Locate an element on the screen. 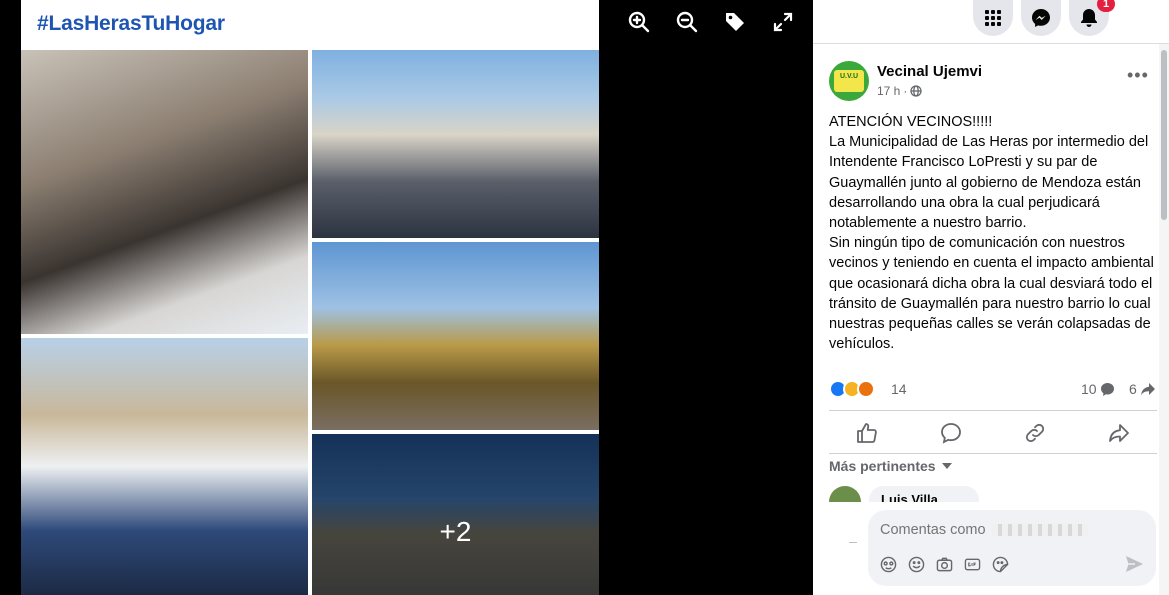 Image resolution: width=1169 pixels, height=595 pixels. comment-item: Luis Villa is located at coordinates (904, 494).